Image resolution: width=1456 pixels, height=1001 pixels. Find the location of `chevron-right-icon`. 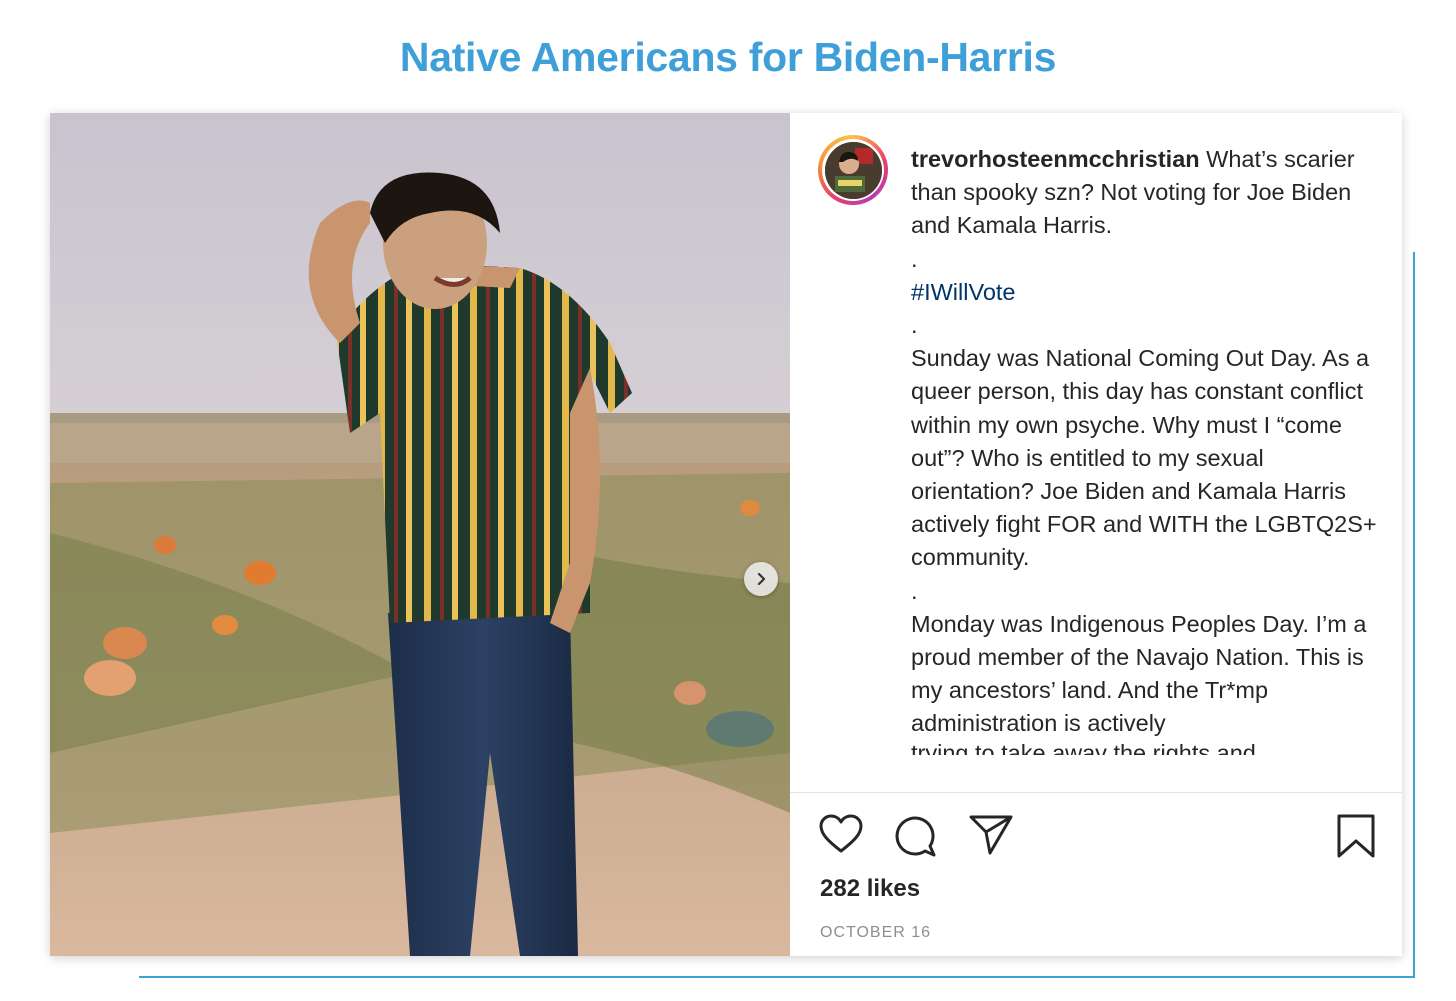

chevron-right-icon is located at coordinates (761, 579).